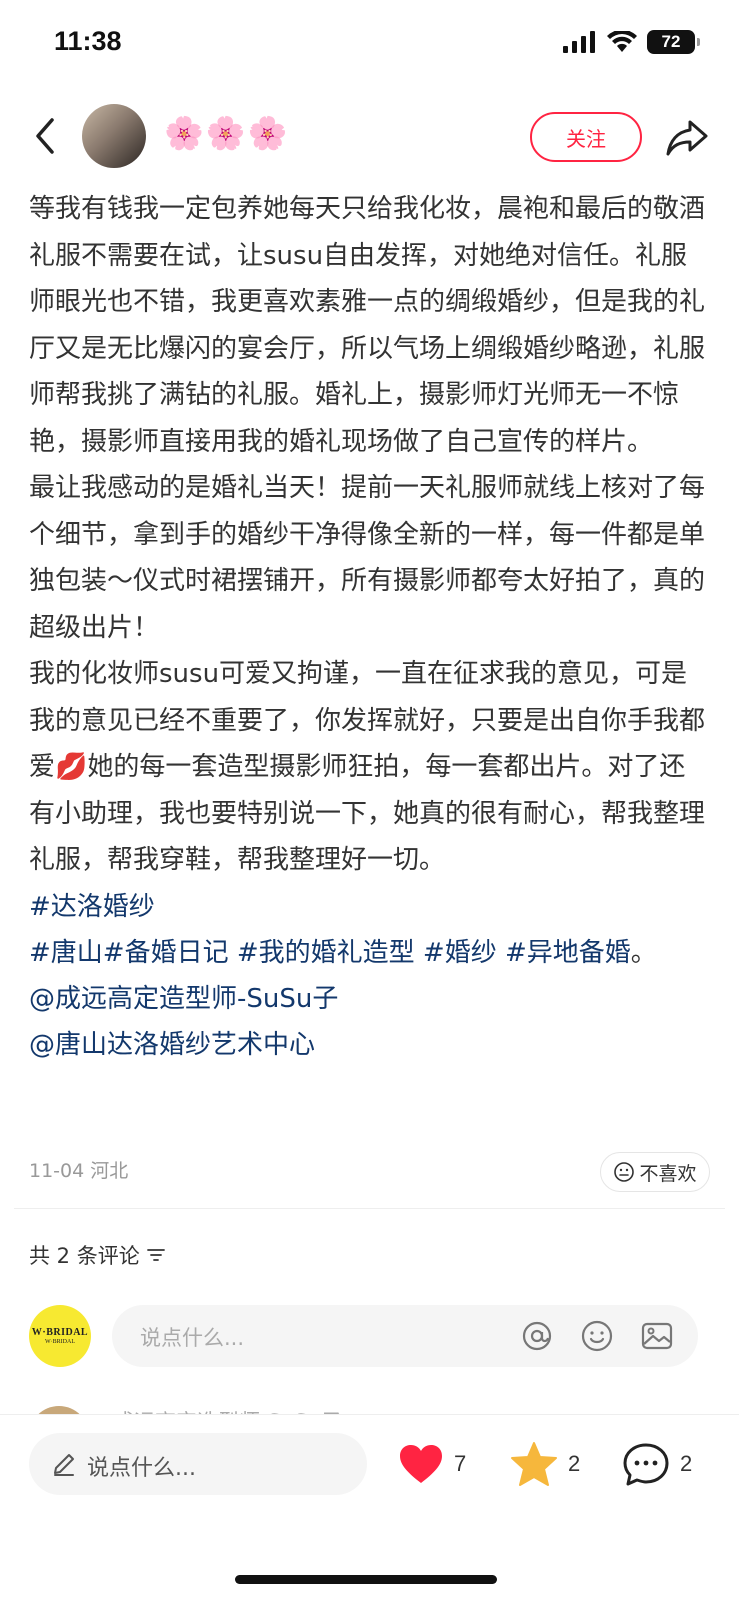 The width and height of the screenshot is (739, 1600). I want to click on hashtag: #我的婚礼造型, so click(326, 953).